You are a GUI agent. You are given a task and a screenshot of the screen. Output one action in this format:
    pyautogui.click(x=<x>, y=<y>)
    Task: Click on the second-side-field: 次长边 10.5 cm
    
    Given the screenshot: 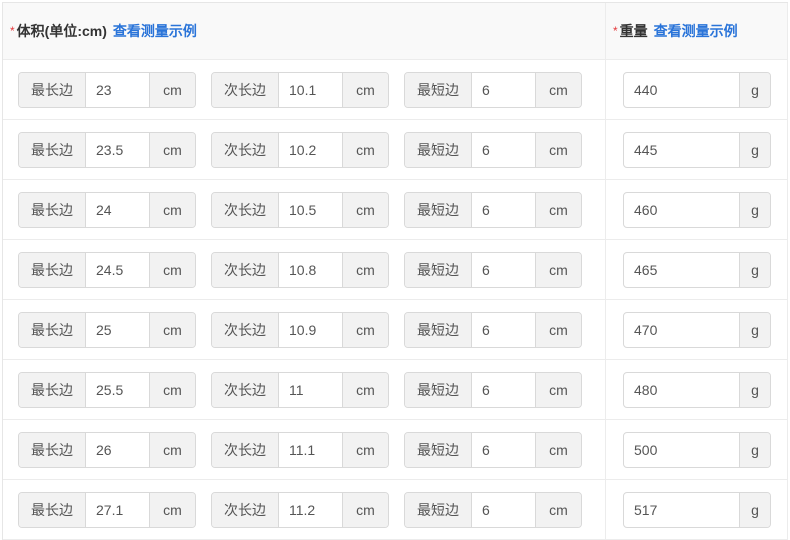 What is the action you would take?
    pyautogui.click(x=300, y=209)
    